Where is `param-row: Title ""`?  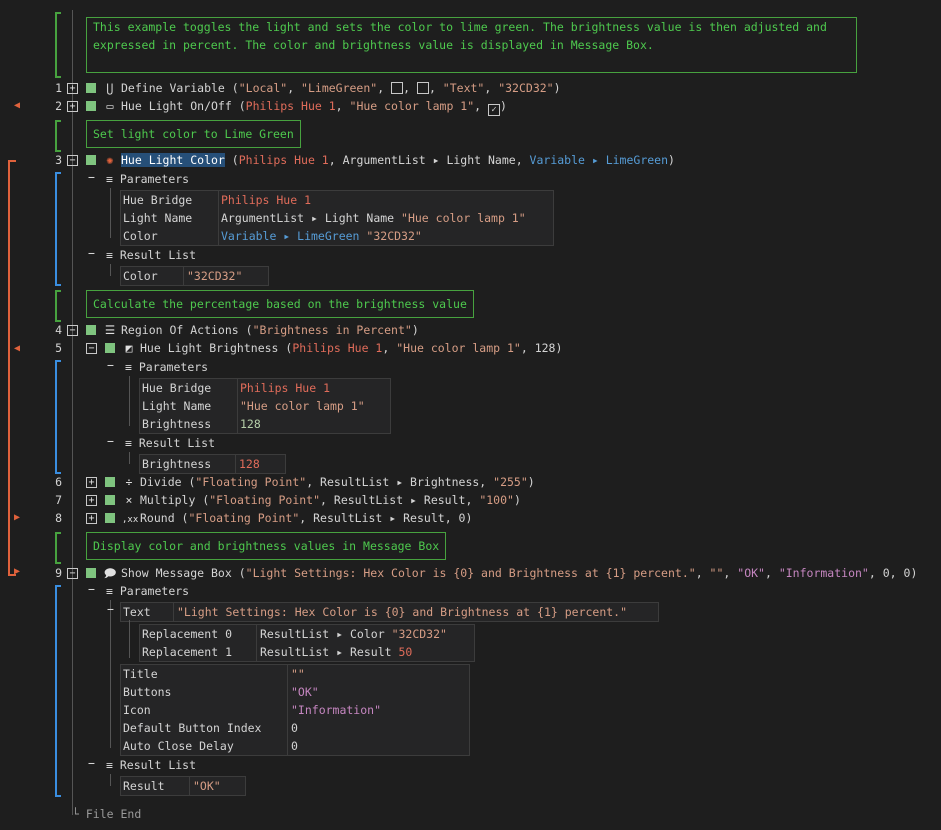
param-row: Title "" is located at coordinates (295, 674).